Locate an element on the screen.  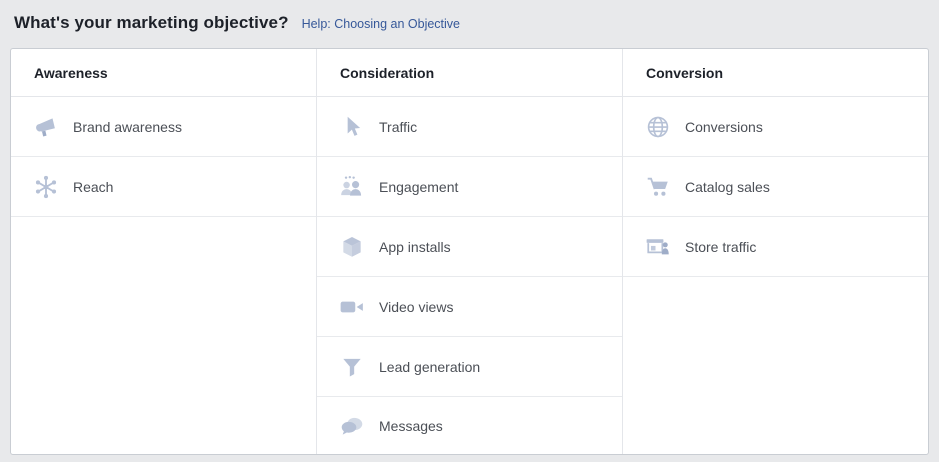
cursor-icon is located at coordinates (352, 127).